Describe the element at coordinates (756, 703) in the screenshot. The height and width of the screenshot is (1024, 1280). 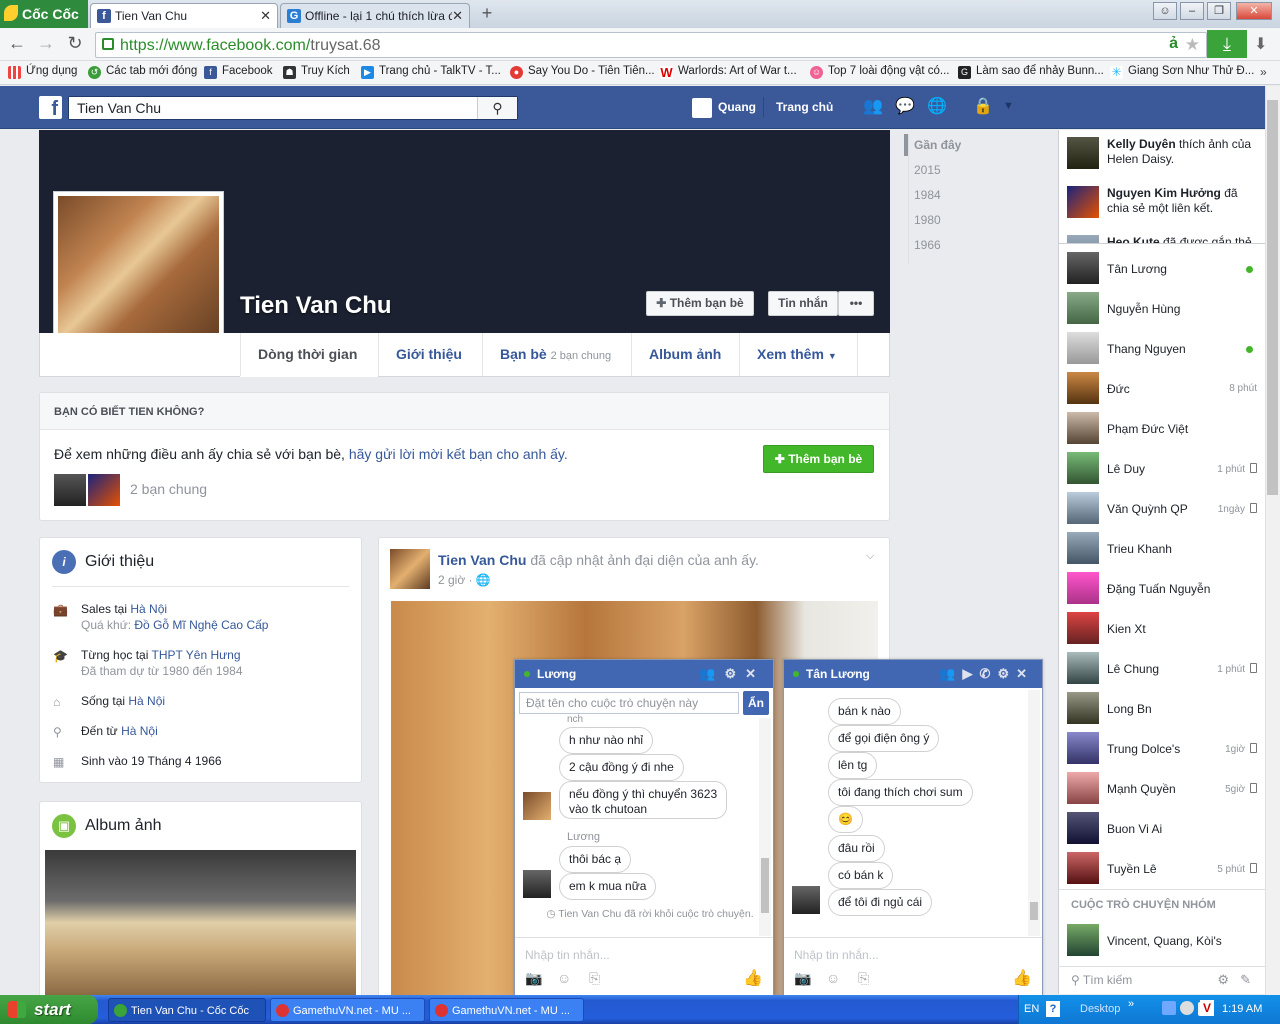
I see `hide-button: Ẩn` at that location.